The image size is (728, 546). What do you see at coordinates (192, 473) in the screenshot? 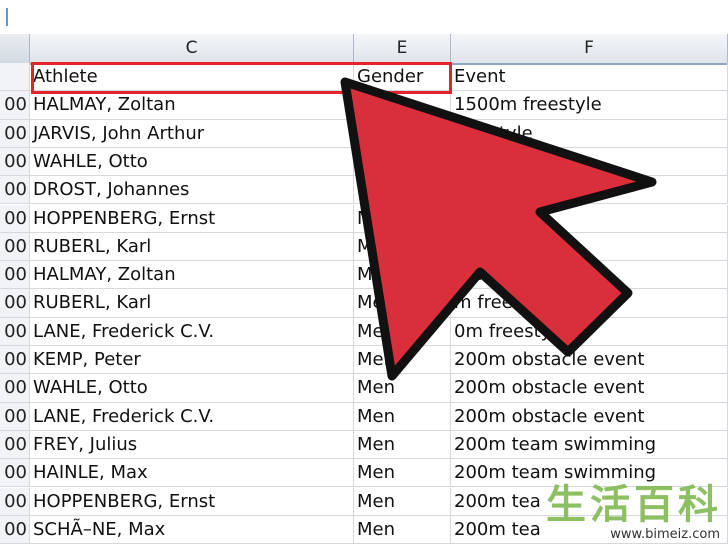
I see `cell-athlete: HAINLE, Max` at bounding box center [192, 473].